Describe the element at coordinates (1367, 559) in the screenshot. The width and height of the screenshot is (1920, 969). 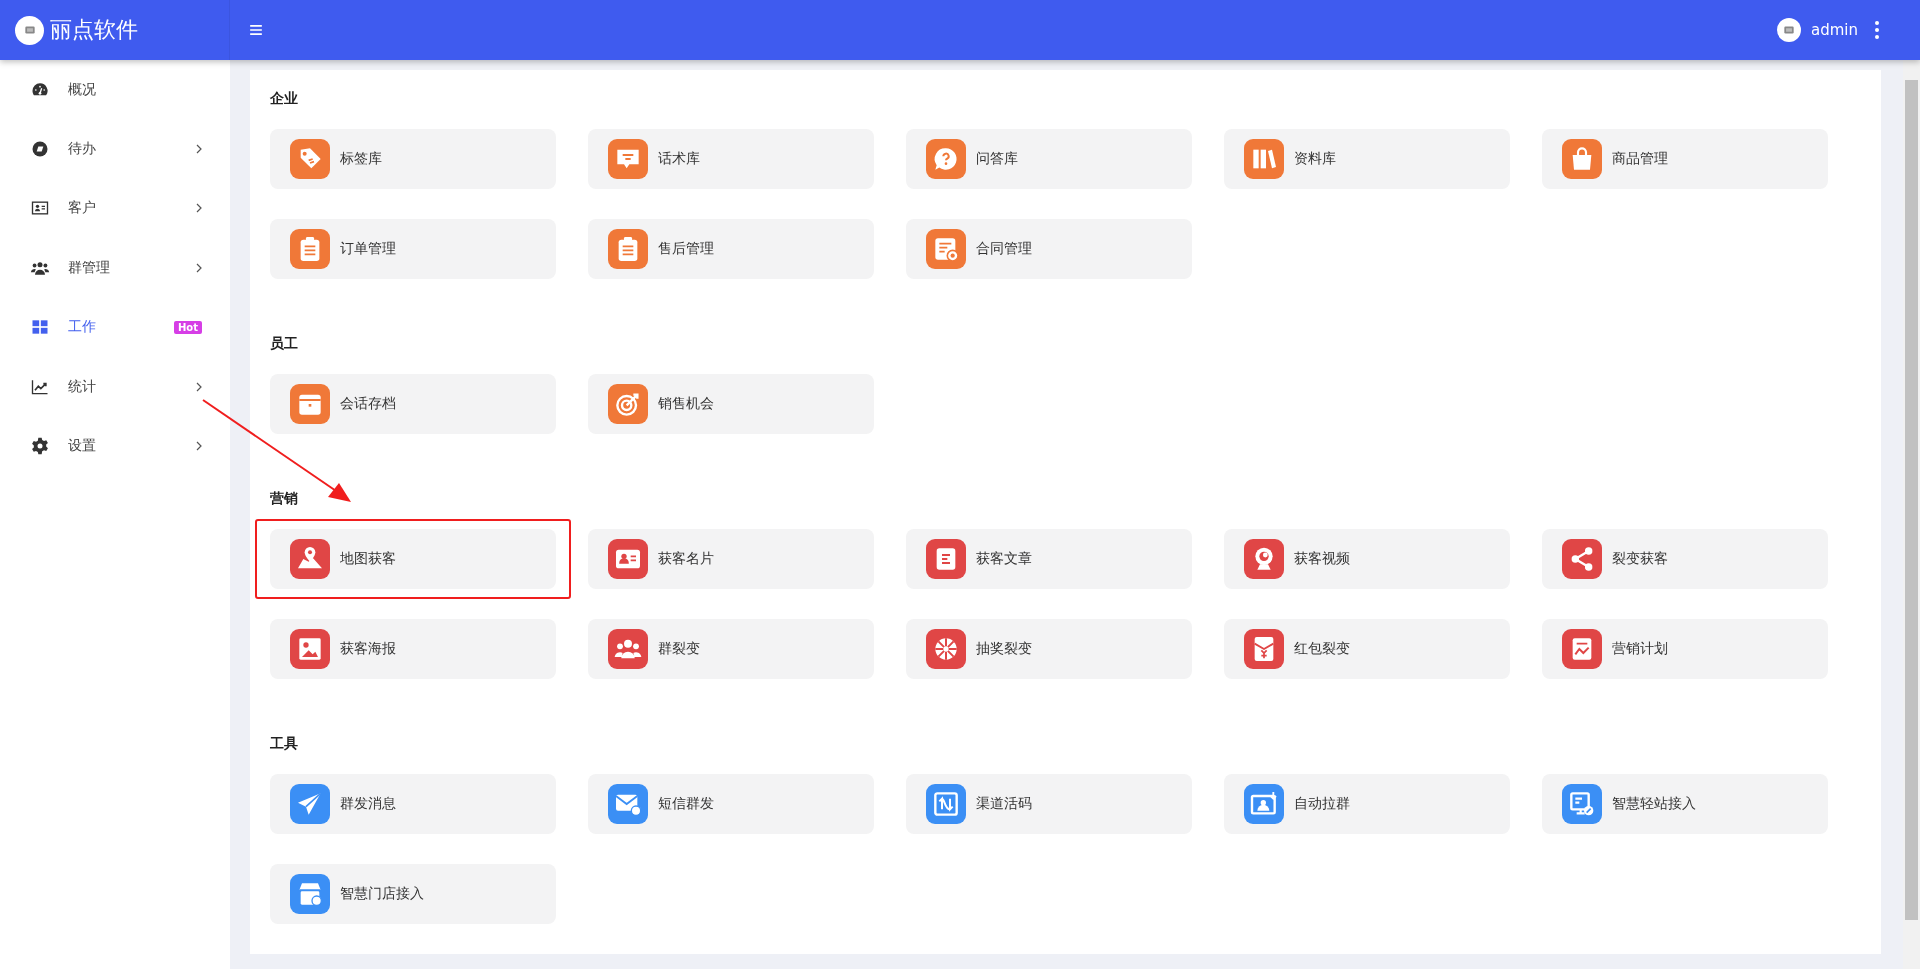
I see `app-tile: 获客视频` at that location.